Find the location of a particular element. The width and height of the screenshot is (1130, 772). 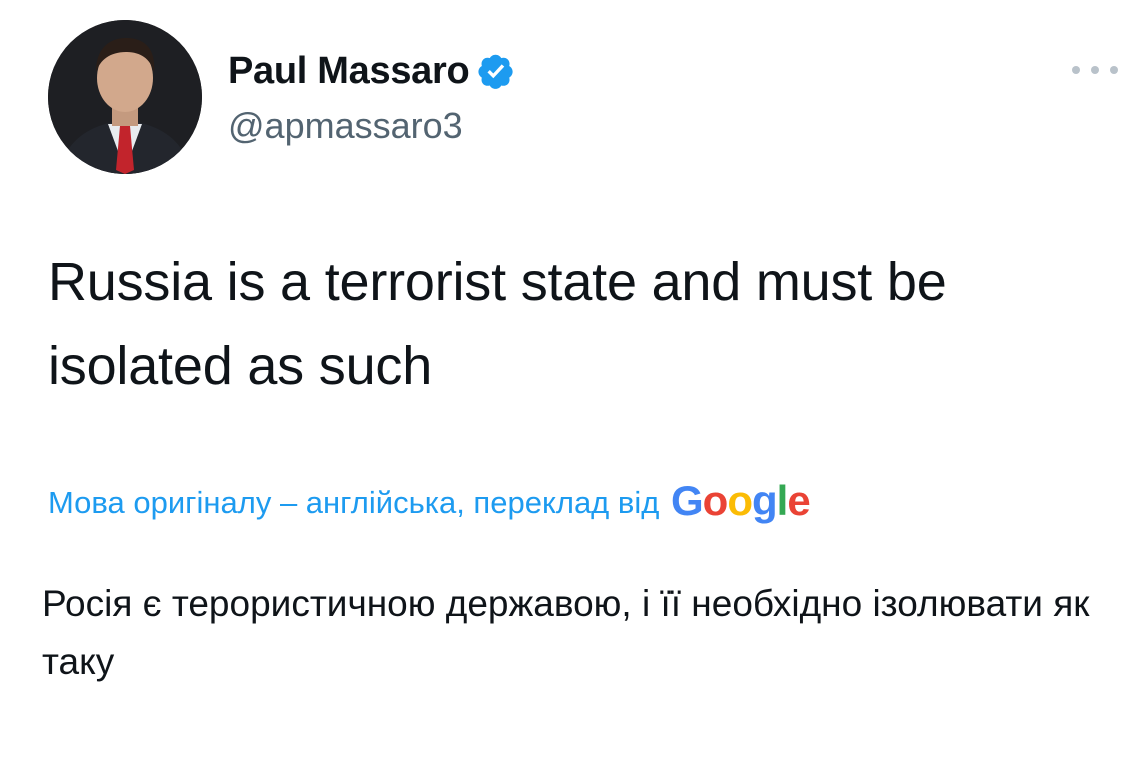

avatar-image is located at coordinates (125, 97).